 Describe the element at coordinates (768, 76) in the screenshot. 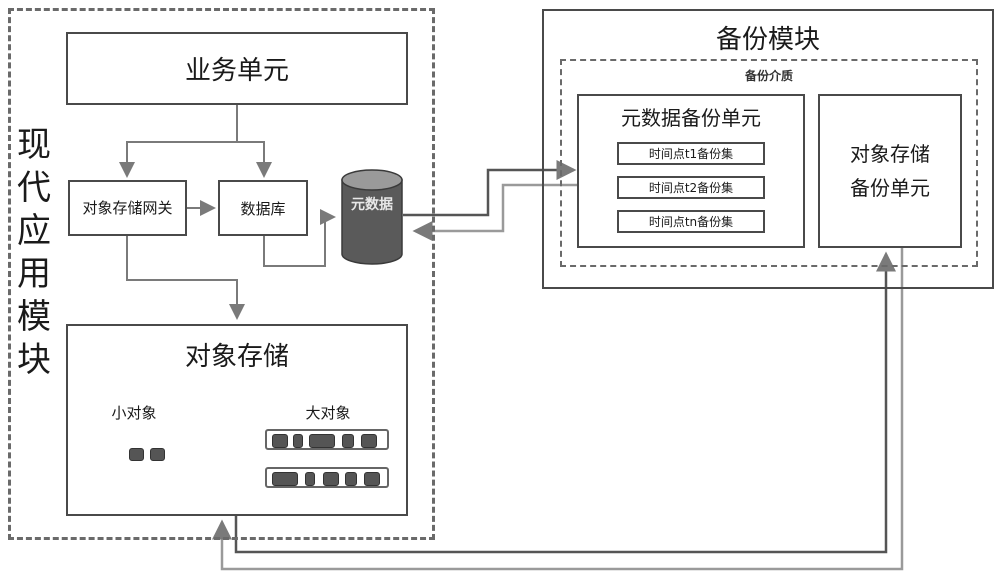

I see `backup-medium-label: 备份介质` at that location.